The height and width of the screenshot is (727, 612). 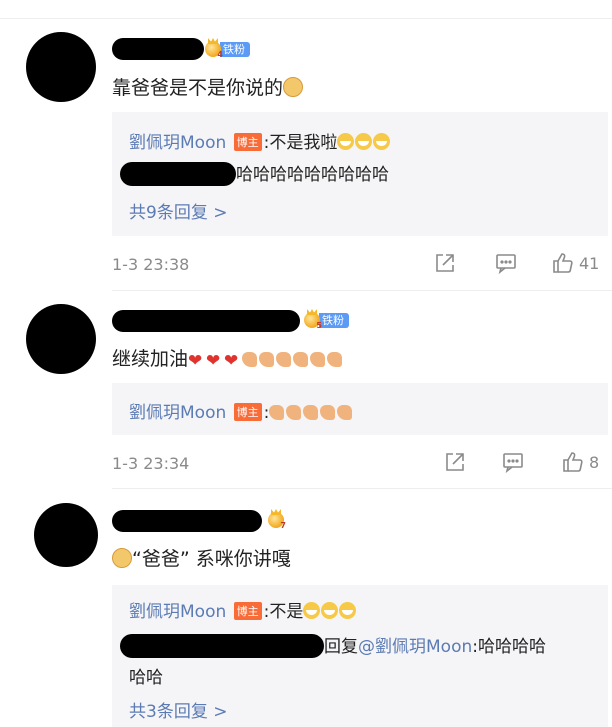 What do you see at coordinates (575, 263) in the screenshot?
I see `like-button: 41` at bounding box center [575, 263].